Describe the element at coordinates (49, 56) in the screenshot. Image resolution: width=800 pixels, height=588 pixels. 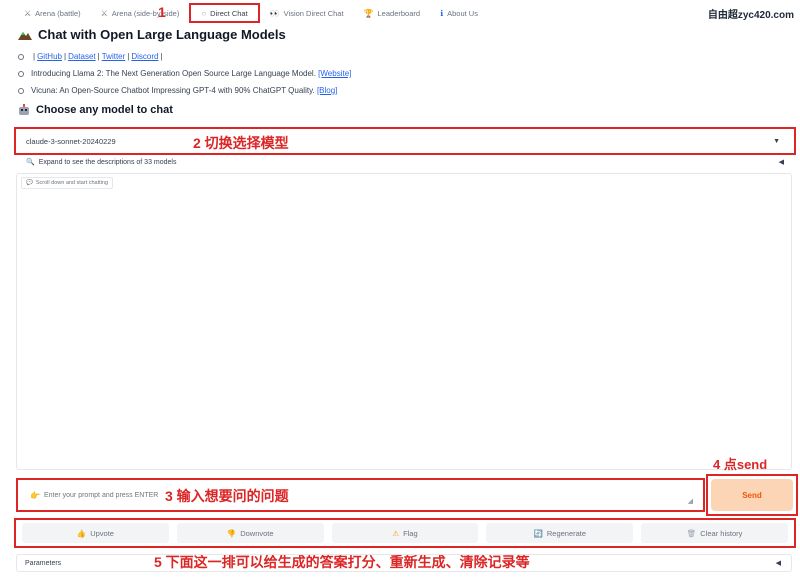
I see `github-link: GitHub` at that location.